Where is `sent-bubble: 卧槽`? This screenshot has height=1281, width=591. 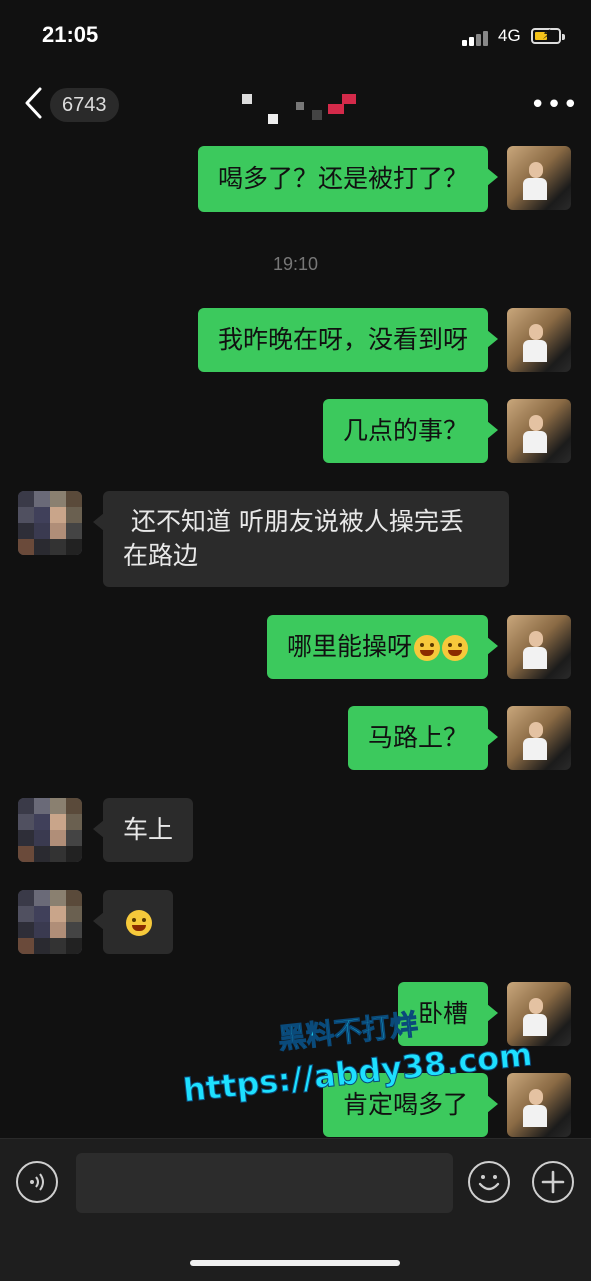 sent-bubble: 卧槽 is located at coordinates (448, 1014).